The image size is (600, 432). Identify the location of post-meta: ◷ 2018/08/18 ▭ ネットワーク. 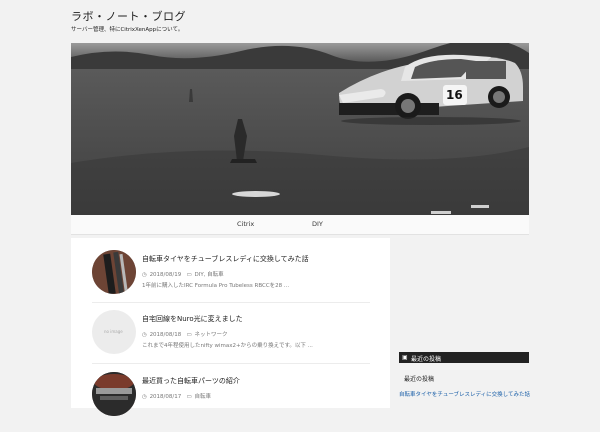
(184, 334).